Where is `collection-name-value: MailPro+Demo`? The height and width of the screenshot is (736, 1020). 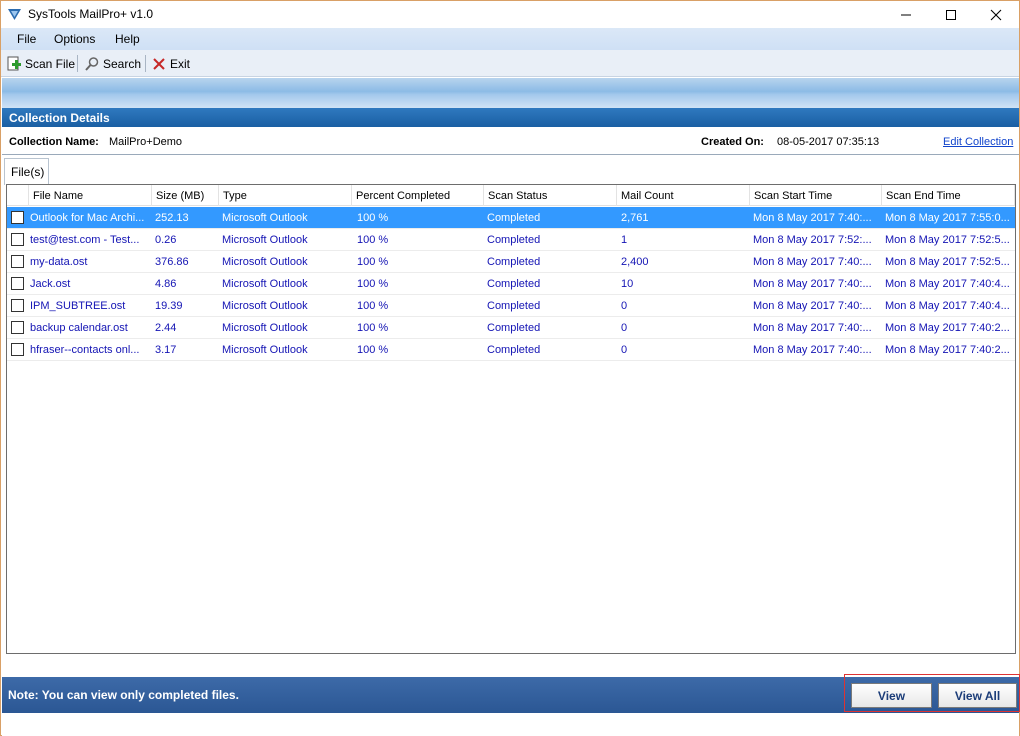 collection-name-value: MailPro+Demo is located at coordinates (146, 142).